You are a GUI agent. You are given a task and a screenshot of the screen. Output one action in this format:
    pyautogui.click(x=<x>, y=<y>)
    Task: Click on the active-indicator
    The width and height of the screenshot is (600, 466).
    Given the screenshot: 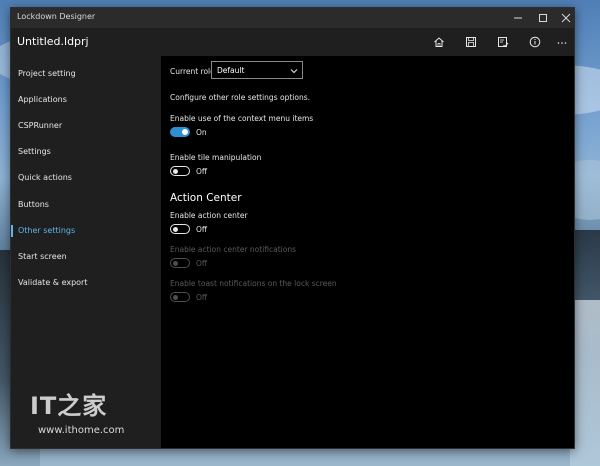 What is the action you would take?
    pyautogui.click(x=12, y=231)
    